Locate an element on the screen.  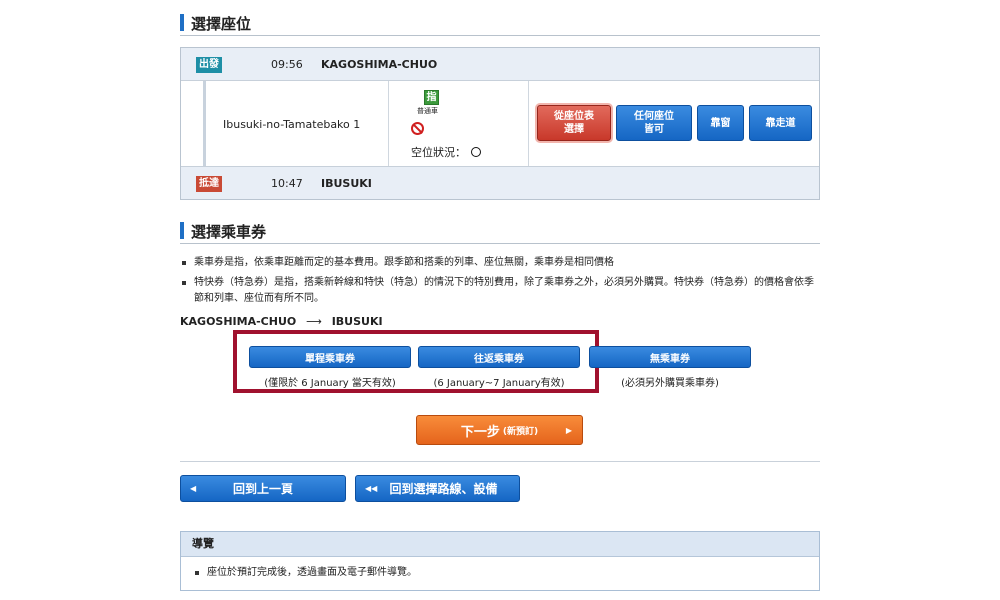
window-seat-button: 靠窗 is located at coordinates (720, 123).